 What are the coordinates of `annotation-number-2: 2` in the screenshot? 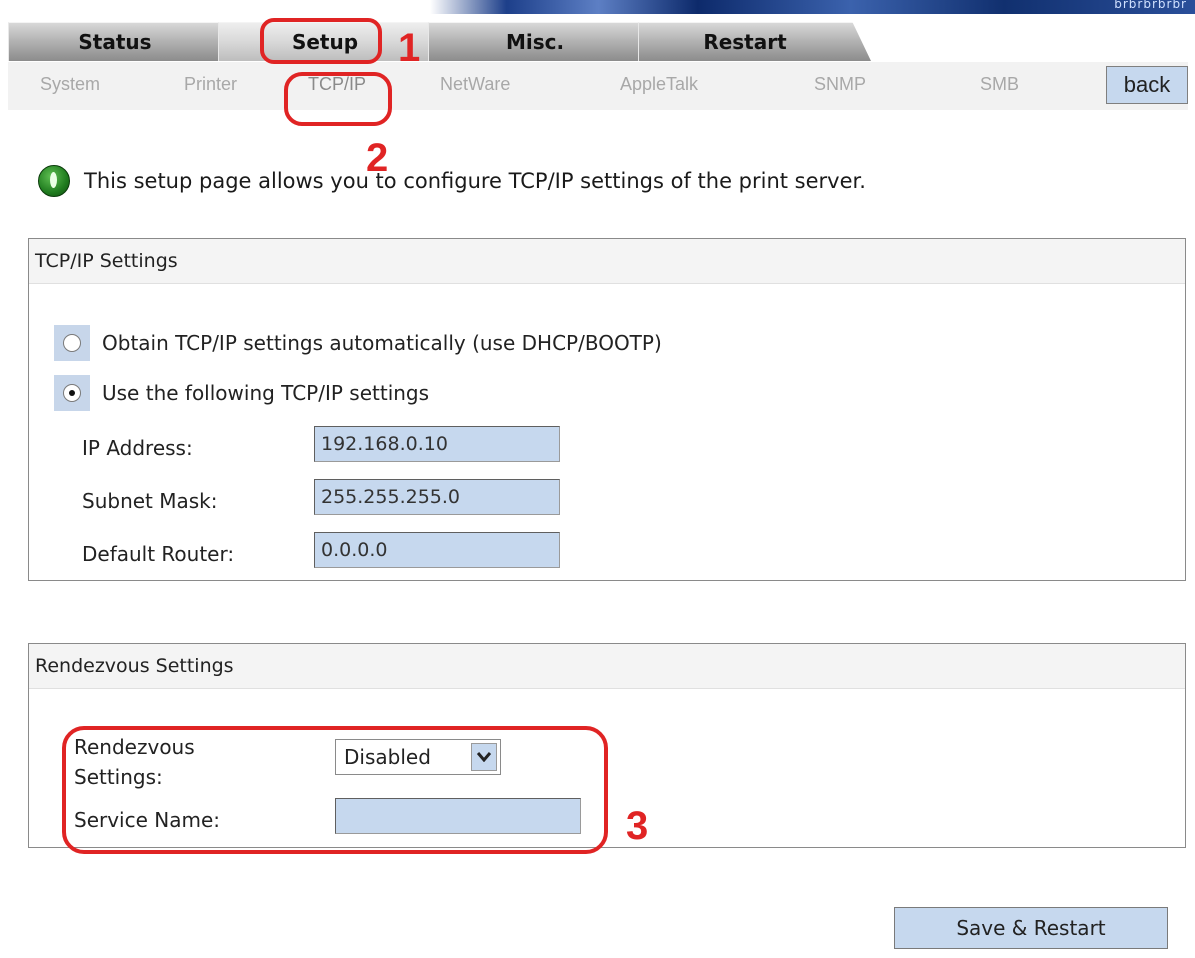 It's located at (377, 158).